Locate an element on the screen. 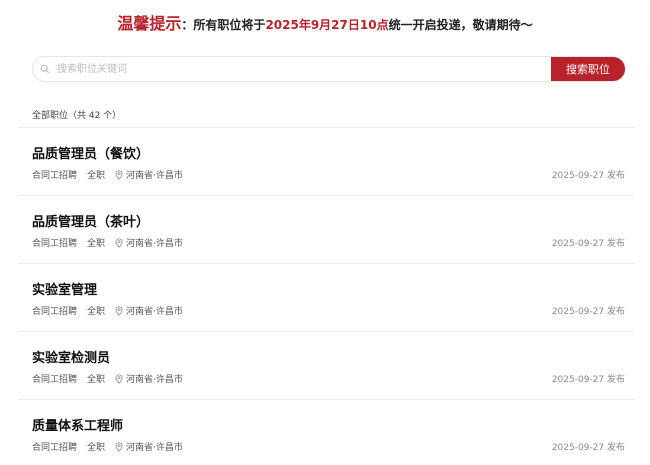 This screenshot has width=650, height=465. notice-colon: ： is located at coordinates (187, 25).